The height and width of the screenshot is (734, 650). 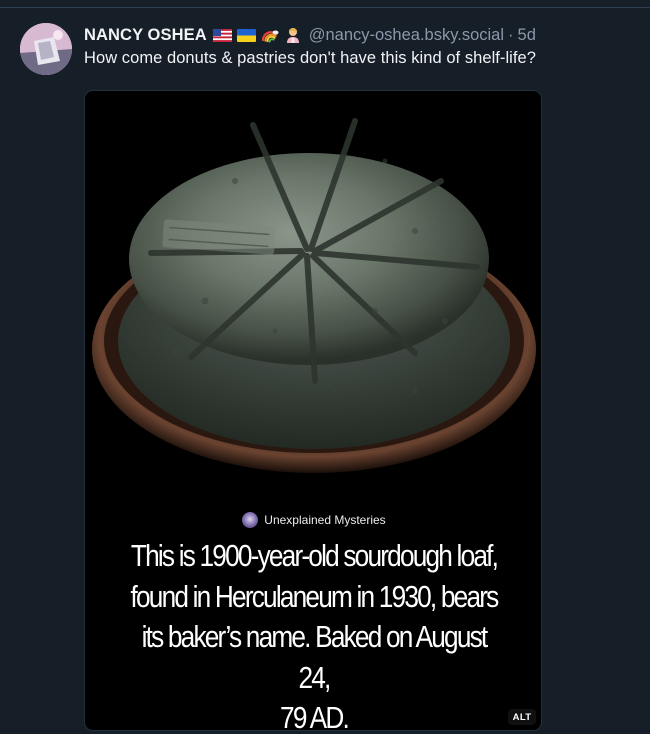 I want to click on post-timestamp: 5d, so click(x=527, y=35).